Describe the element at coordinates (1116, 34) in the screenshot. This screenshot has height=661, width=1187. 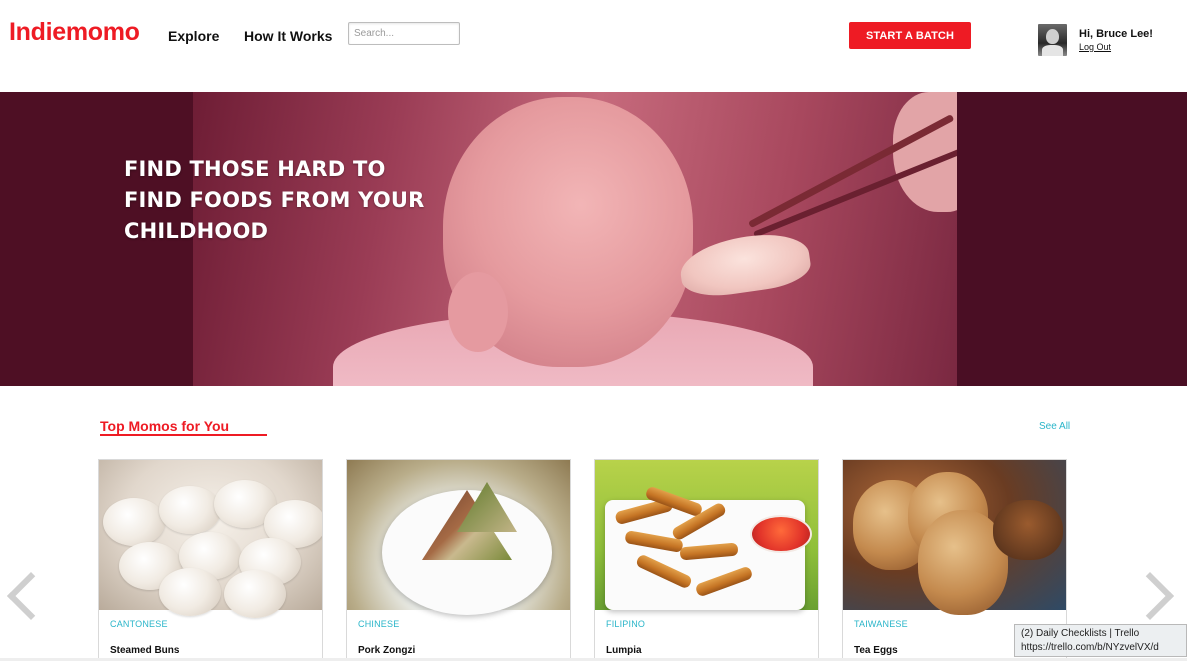
I see `user-greeting: Hi, Bruce Lee!` at that location.